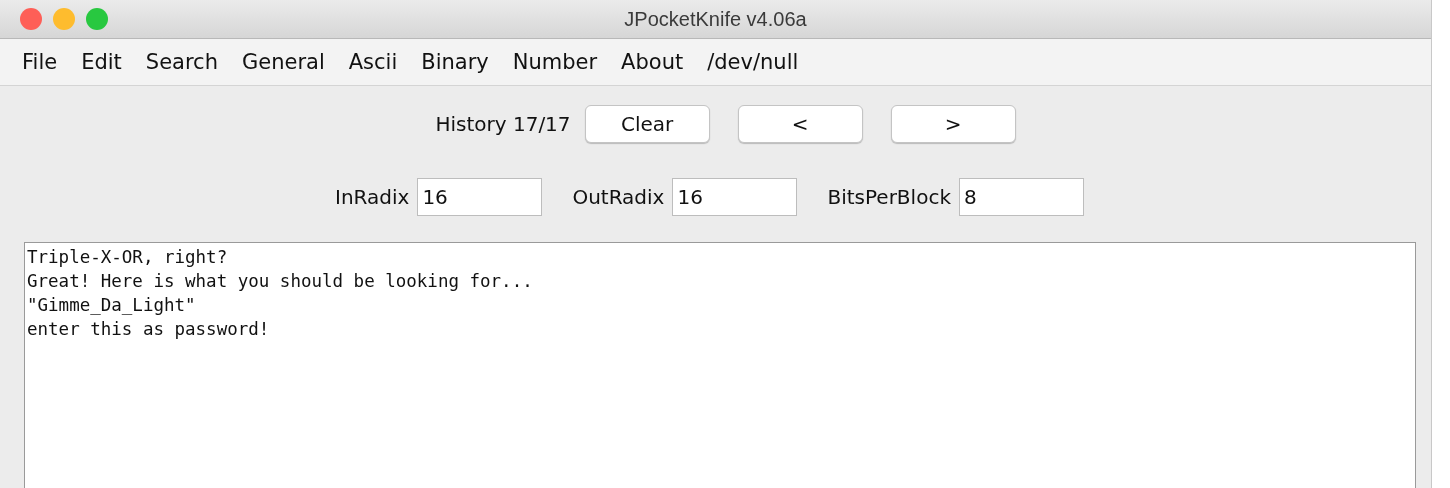 The height and width of the screenshot is (488, 1450). I want to click on zoom-icon, so click(97, 19).